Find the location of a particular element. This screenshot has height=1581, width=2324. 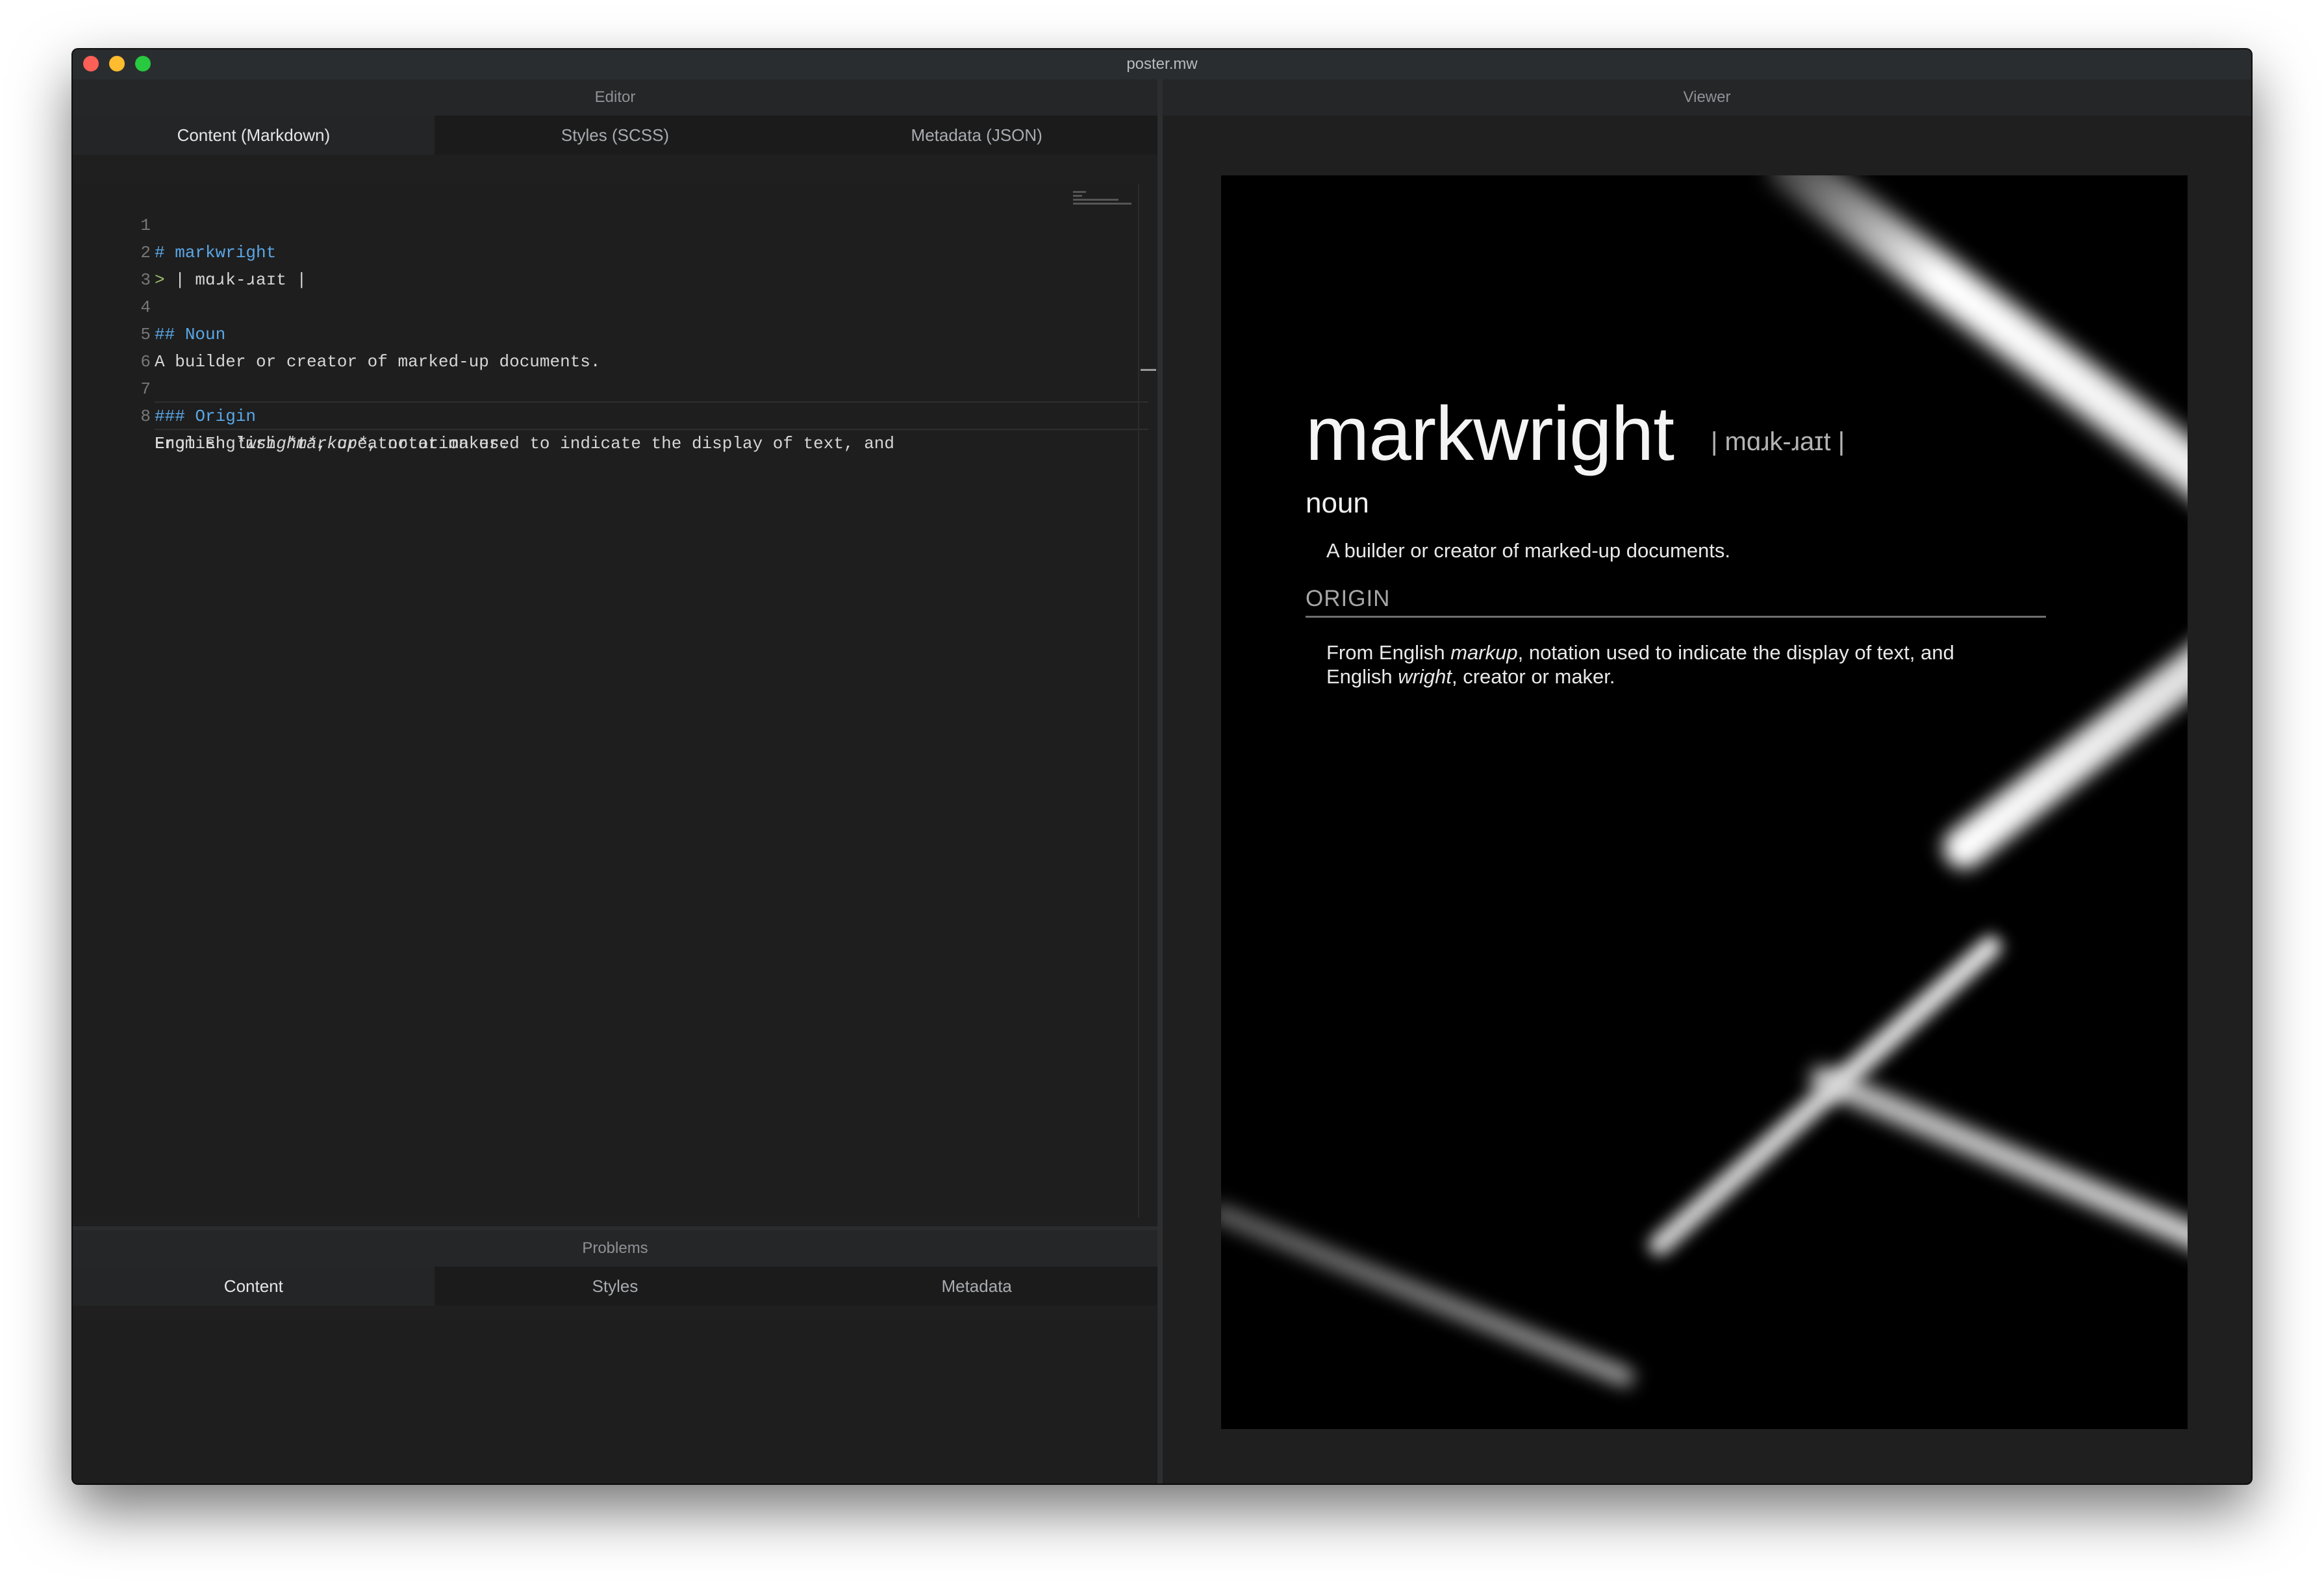

code-text: ### Origin is located at coordinates (206, 416).